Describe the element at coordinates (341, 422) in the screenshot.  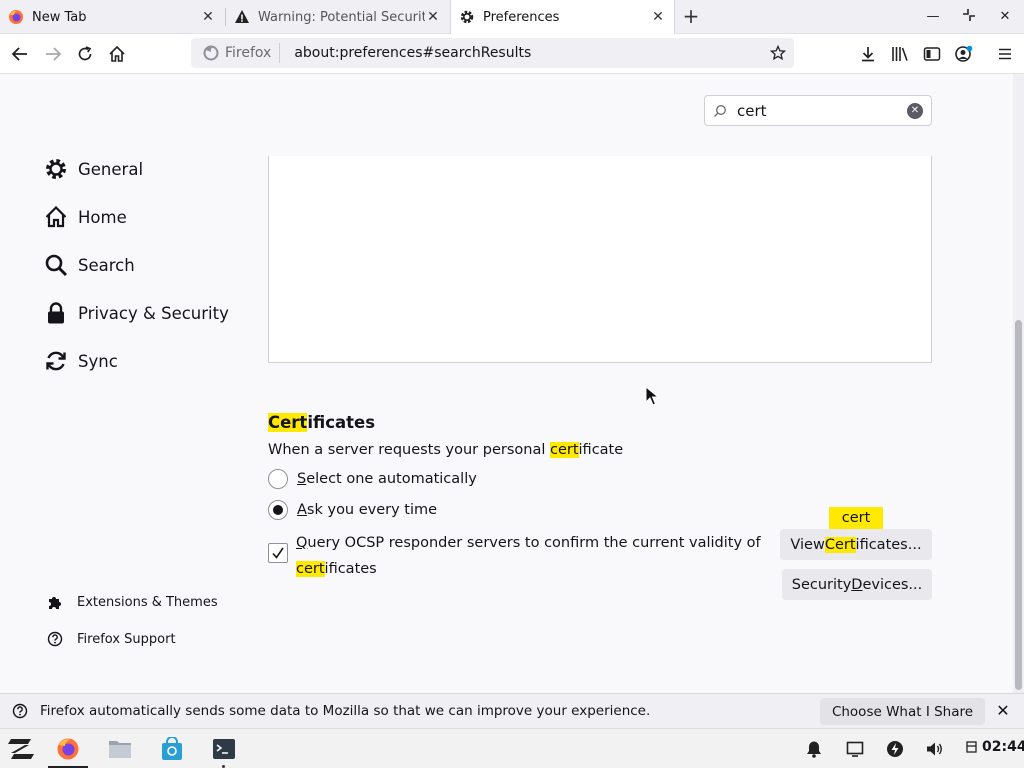
I see `heading-text: ificates` at that location.